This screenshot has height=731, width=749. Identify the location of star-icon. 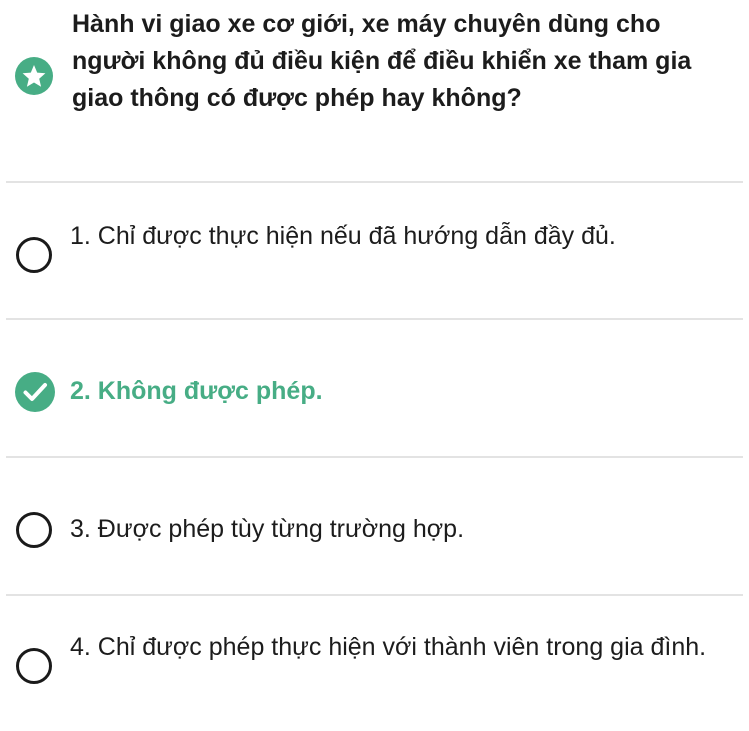
(34, 76).